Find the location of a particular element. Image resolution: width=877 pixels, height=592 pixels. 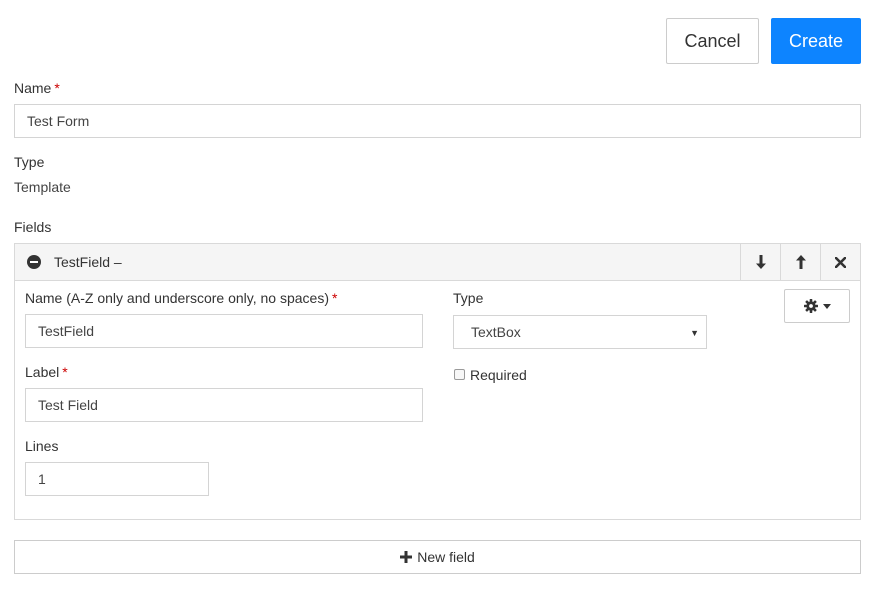

arrow-down-icon is located at coordinates (760, 262).